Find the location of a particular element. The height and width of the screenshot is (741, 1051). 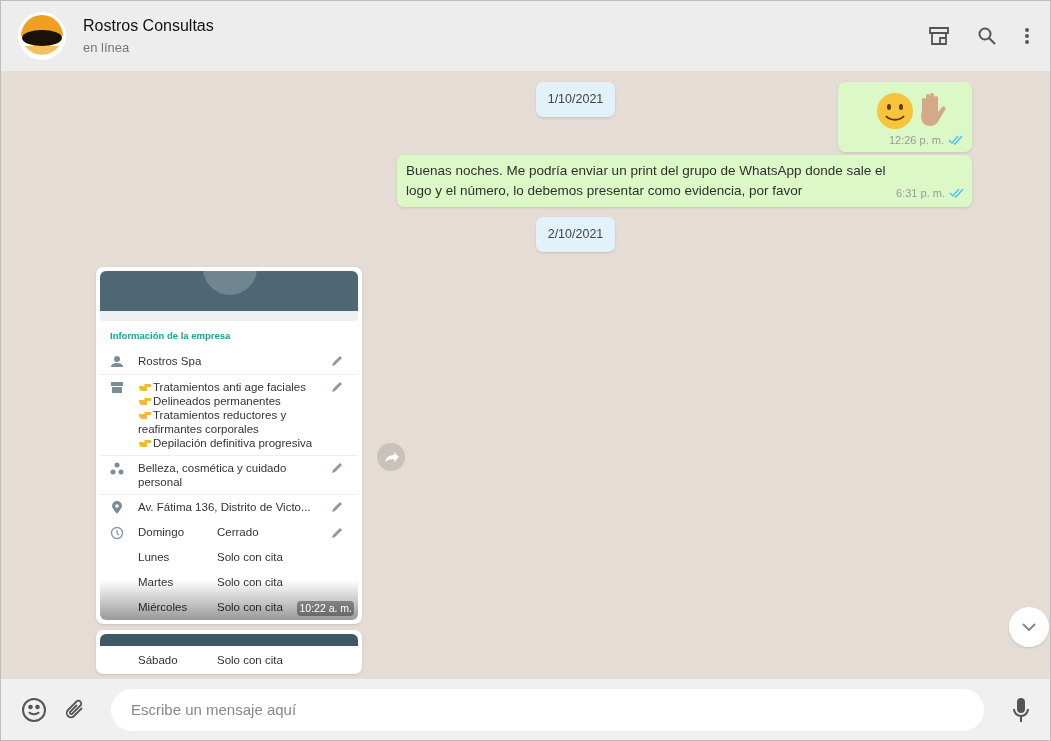

chevron-down-icon is located at coordinates (1029, 627).